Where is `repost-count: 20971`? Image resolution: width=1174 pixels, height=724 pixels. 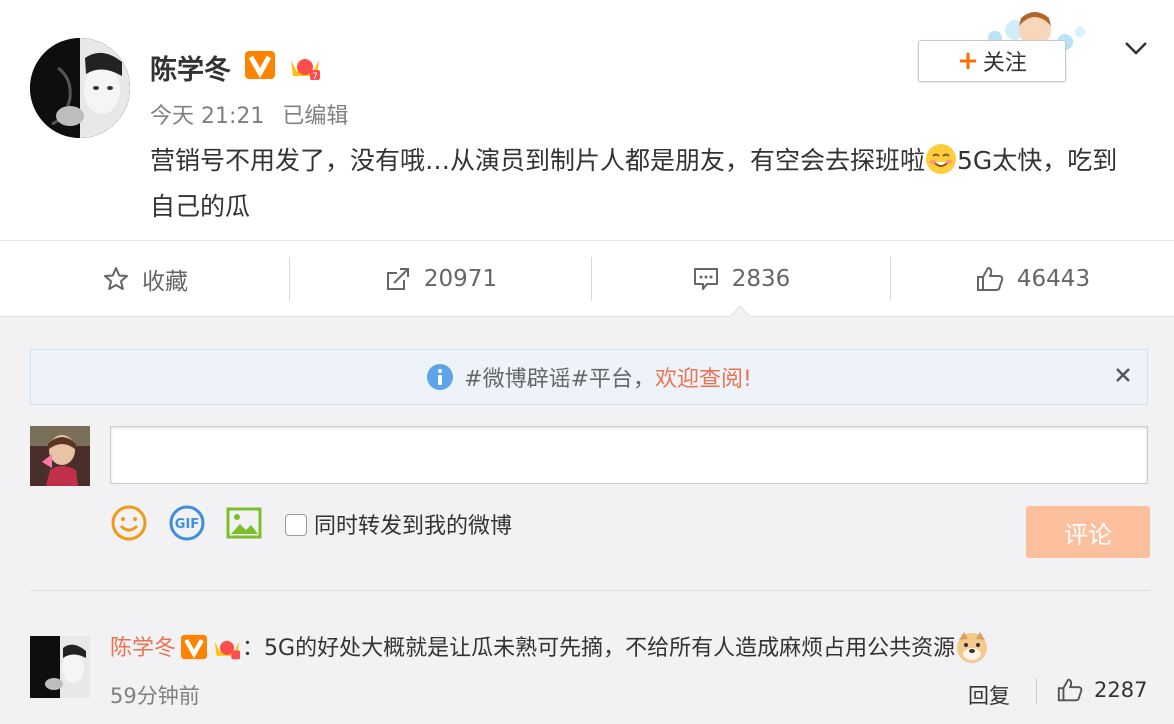 repost-count: 20971 is located at coordinates (460, 278).